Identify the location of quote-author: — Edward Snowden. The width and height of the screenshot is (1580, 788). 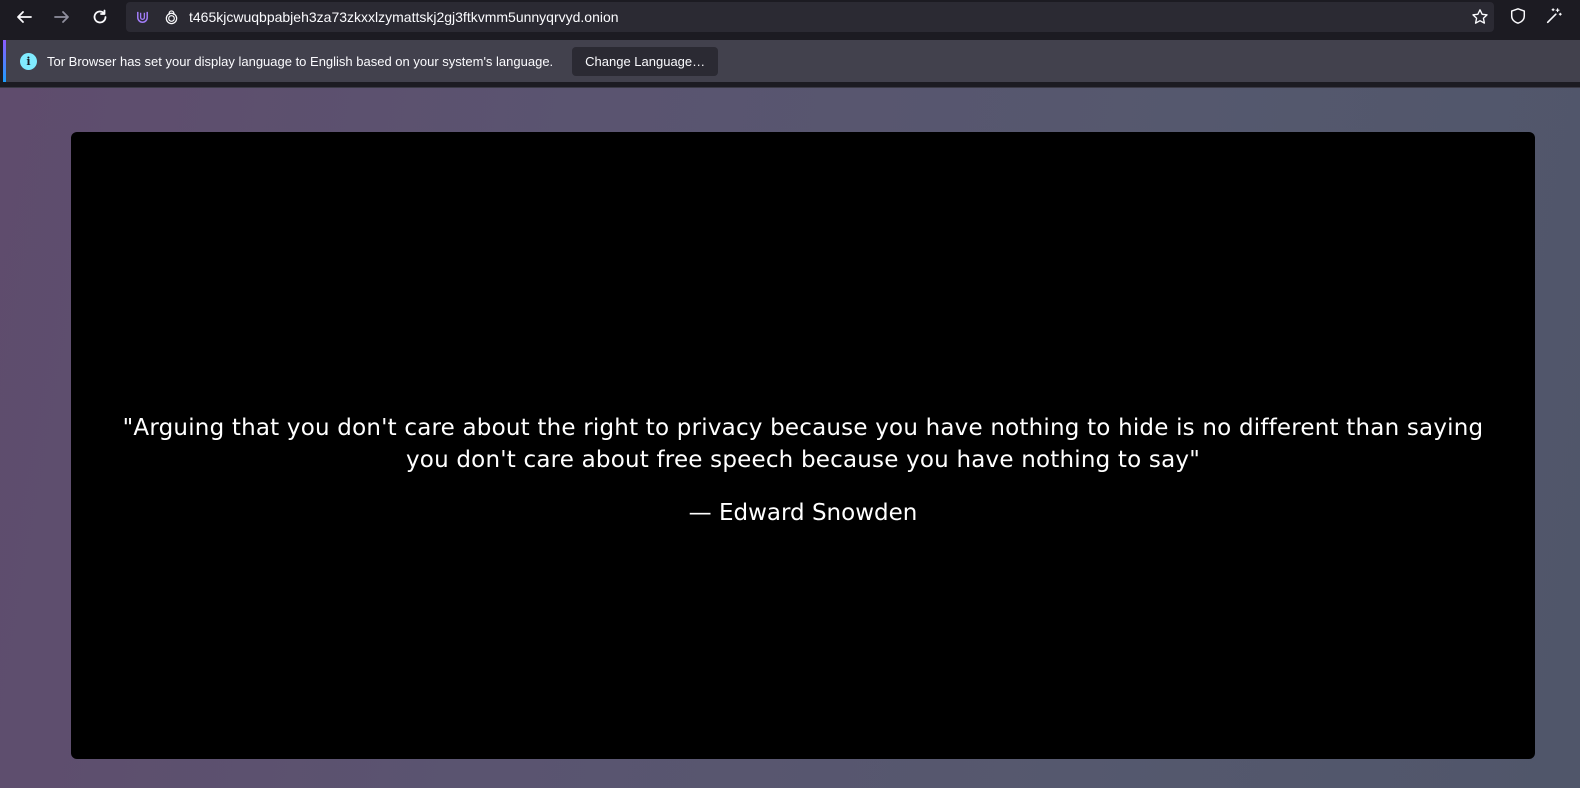
(803, 512).